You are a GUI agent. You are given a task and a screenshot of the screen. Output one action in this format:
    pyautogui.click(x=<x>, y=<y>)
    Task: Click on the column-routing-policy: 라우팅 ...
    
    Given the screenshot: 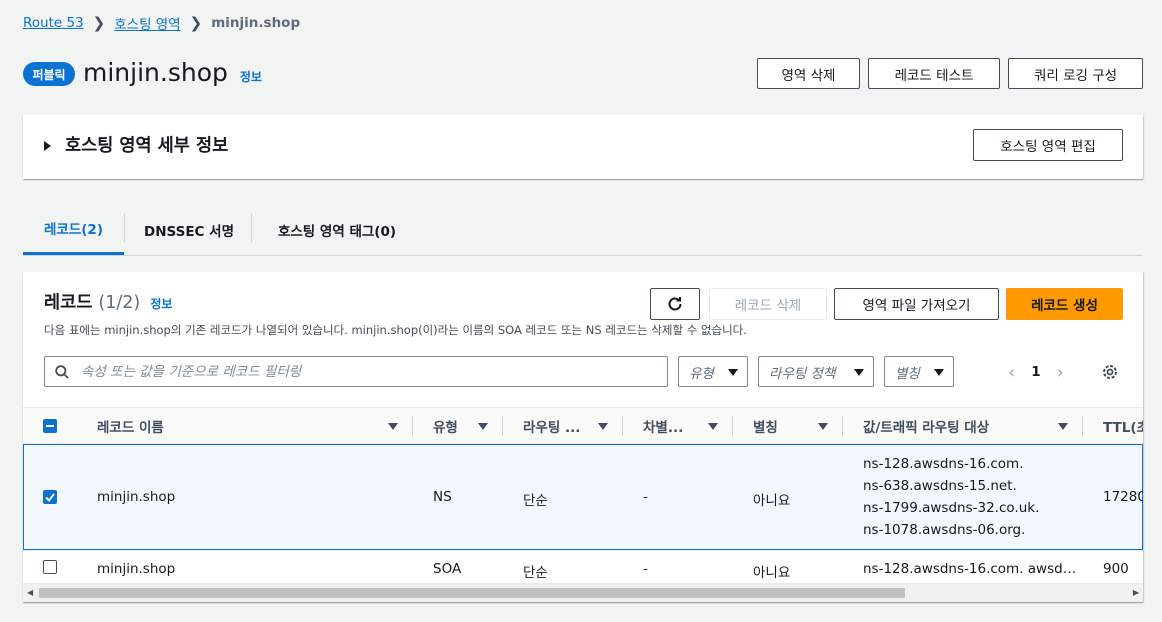 What is the action you would take?
    pyautogui.click(x=558, y=426)
    